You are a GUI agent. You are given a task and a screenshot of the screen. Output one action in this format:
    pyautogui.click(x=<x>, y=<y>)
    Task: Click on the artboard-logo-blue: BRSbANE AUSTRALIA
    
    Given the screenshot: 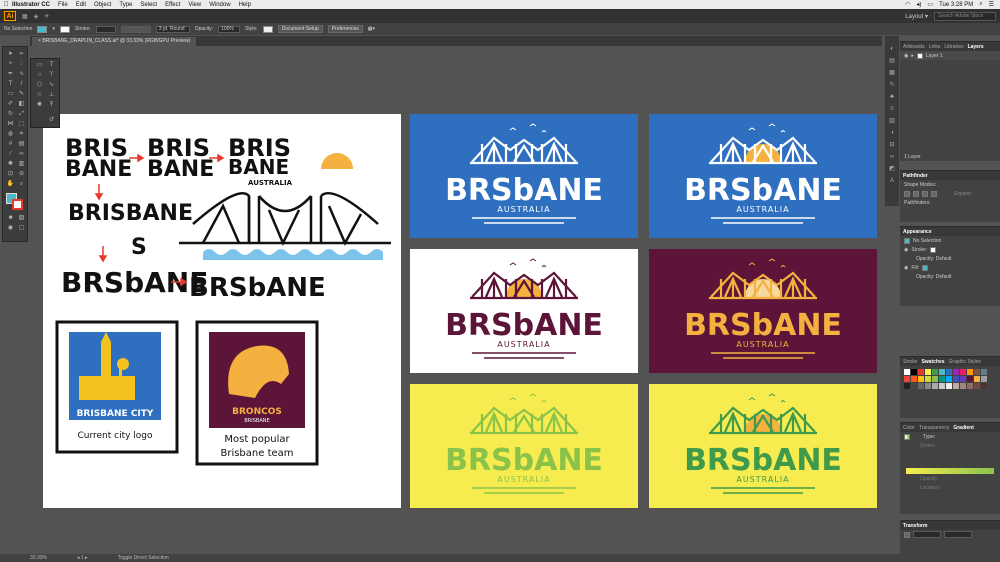 What is the action you would take?
    pyautogui.click(x=524, y=176)
    